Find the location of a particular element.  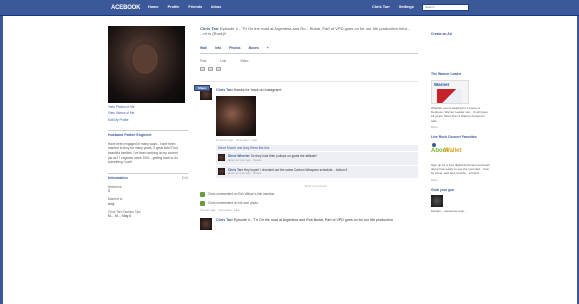

video-attach-icon is located at coordinates (210, 69).